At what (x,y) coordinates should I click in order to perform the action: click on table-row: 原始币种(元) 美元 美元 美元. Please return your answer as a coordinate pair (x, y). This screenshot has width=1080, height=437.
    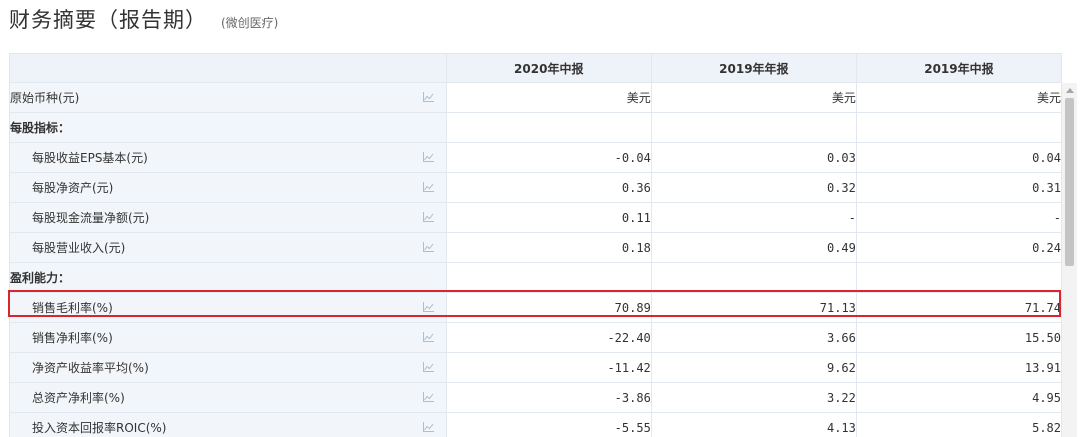
    Looking at the image, I should click on (536, 97).